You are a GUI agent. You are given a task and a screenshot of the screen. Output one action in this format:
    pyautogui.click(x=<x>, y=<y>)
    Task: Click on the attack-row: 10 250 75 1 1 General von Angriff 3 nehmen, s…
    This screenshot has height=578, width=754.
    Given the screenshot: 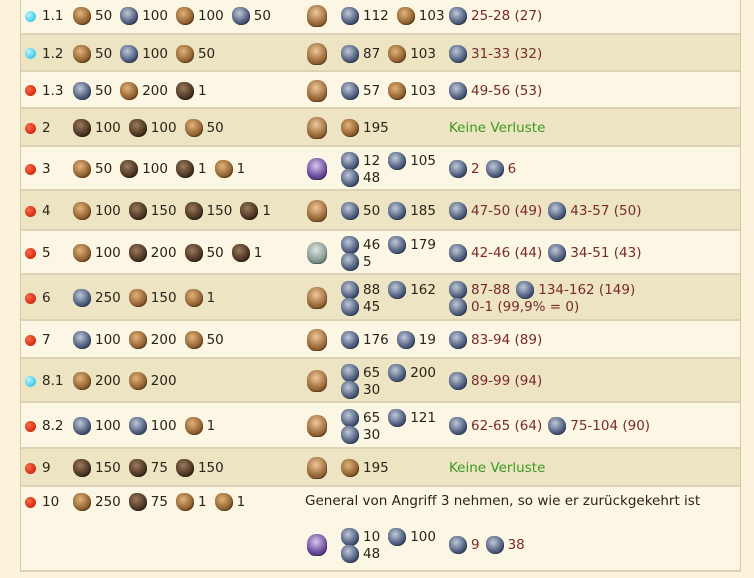 What is the action you would take?
    pyautogui.click(x=380, y=529)
    